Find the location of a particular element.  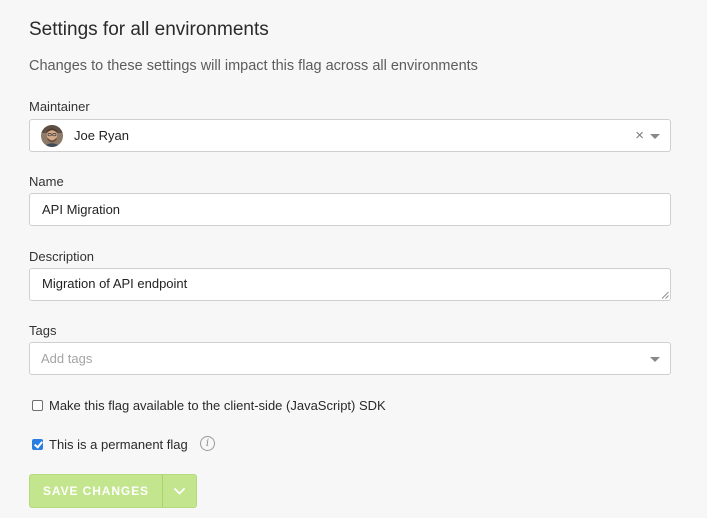

description-value: Migration of API endpoint is located at coordinates (115, 283).